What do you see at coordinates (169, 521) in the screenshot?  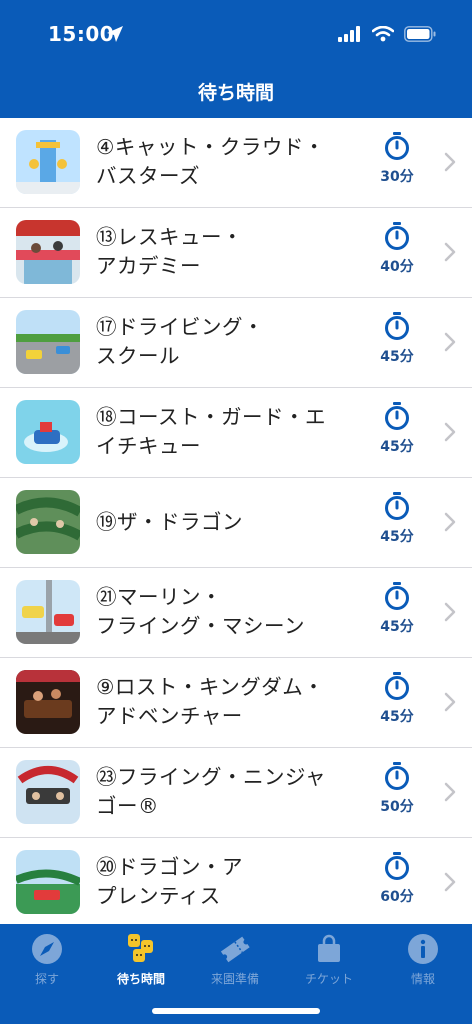 I see `ride-name: ⑲ザ・ドラゴン` at bounding box center [169, 521].